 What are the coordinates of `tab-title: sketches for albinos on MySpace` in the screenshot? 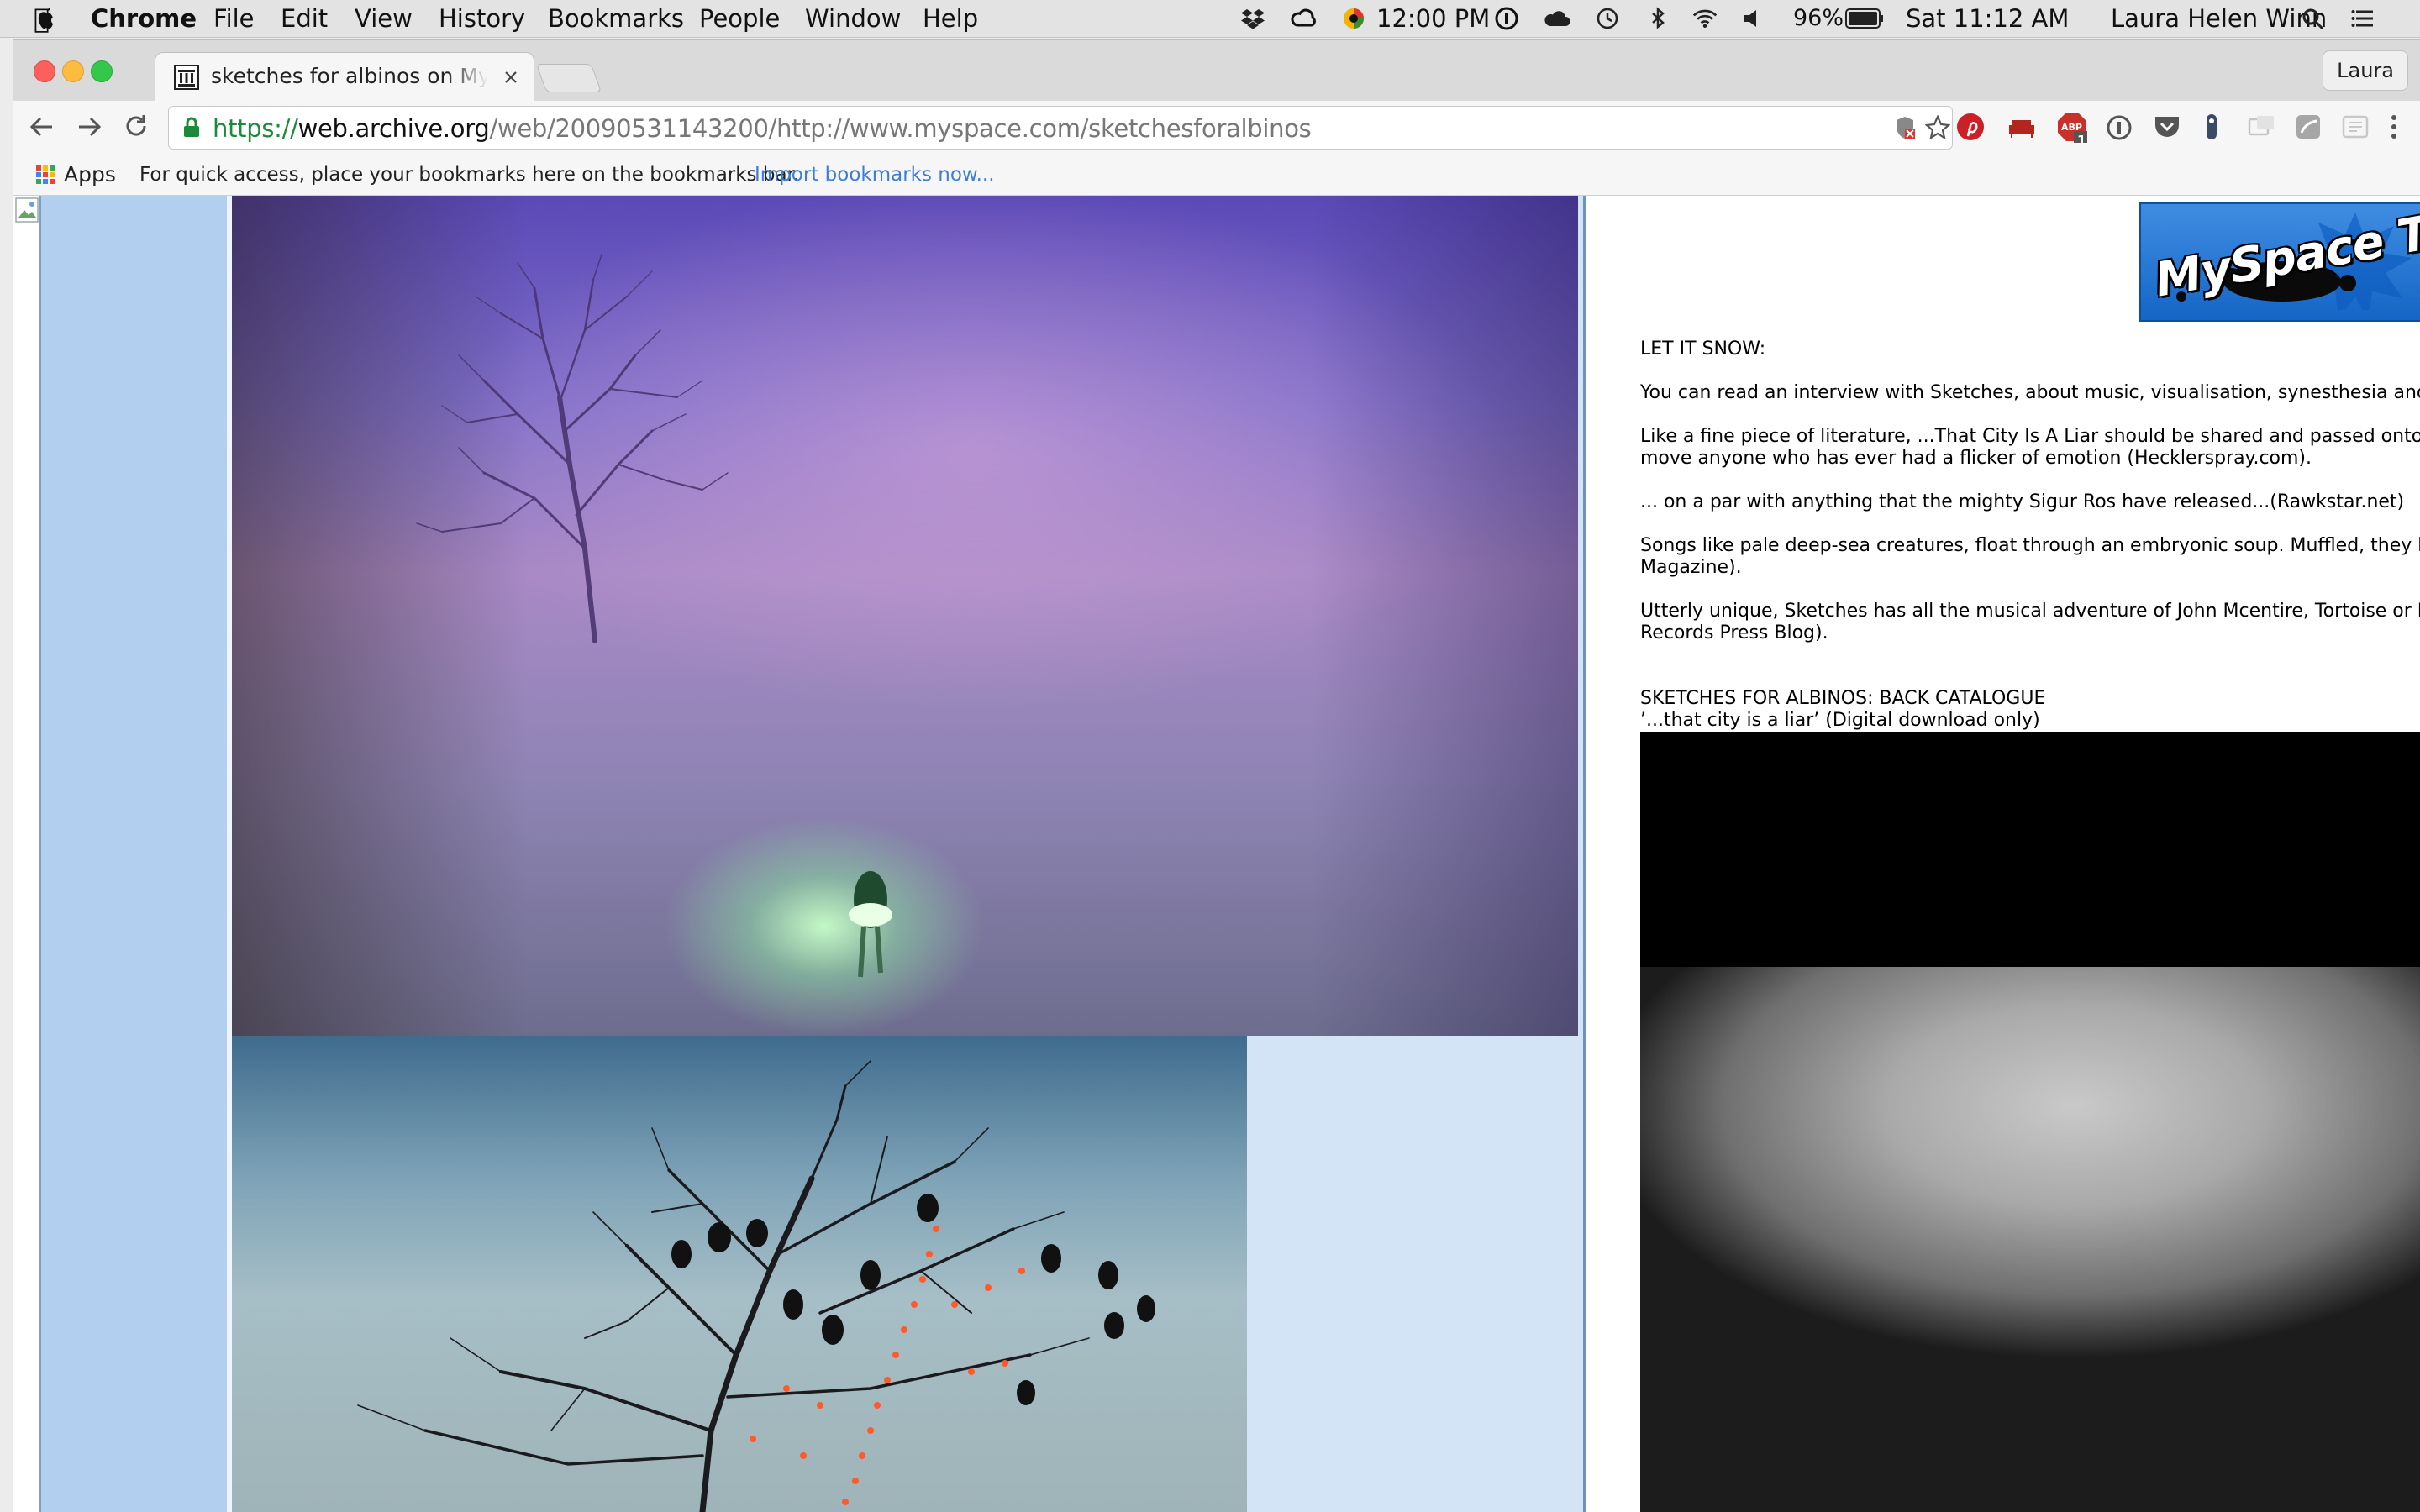 It's located at (349, 76).